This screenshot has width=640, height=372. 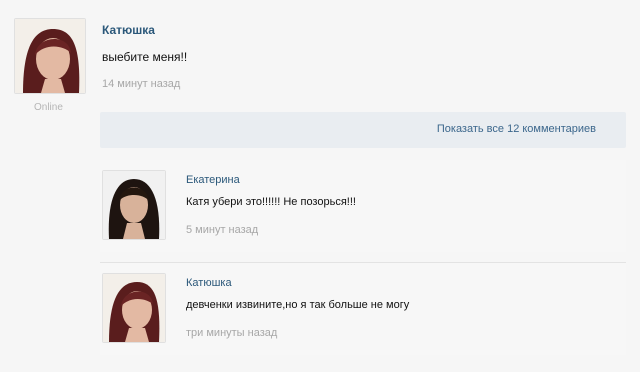 I want to click on post-text: выебите меня!!, so click(x=145, y=57).